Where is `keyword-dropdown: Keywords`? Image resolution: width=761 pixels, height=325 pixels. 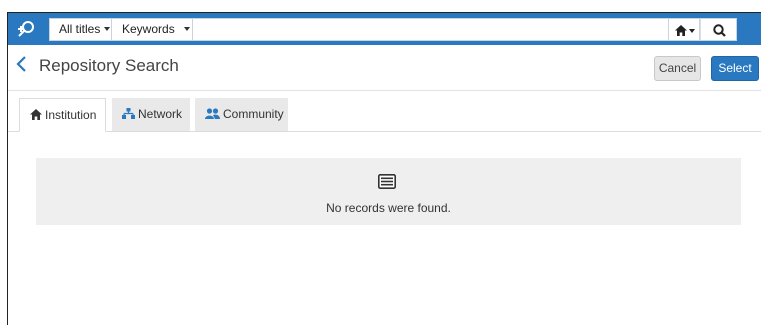
keyword-dropdown: Keywords is located at coordinates (152, 29).